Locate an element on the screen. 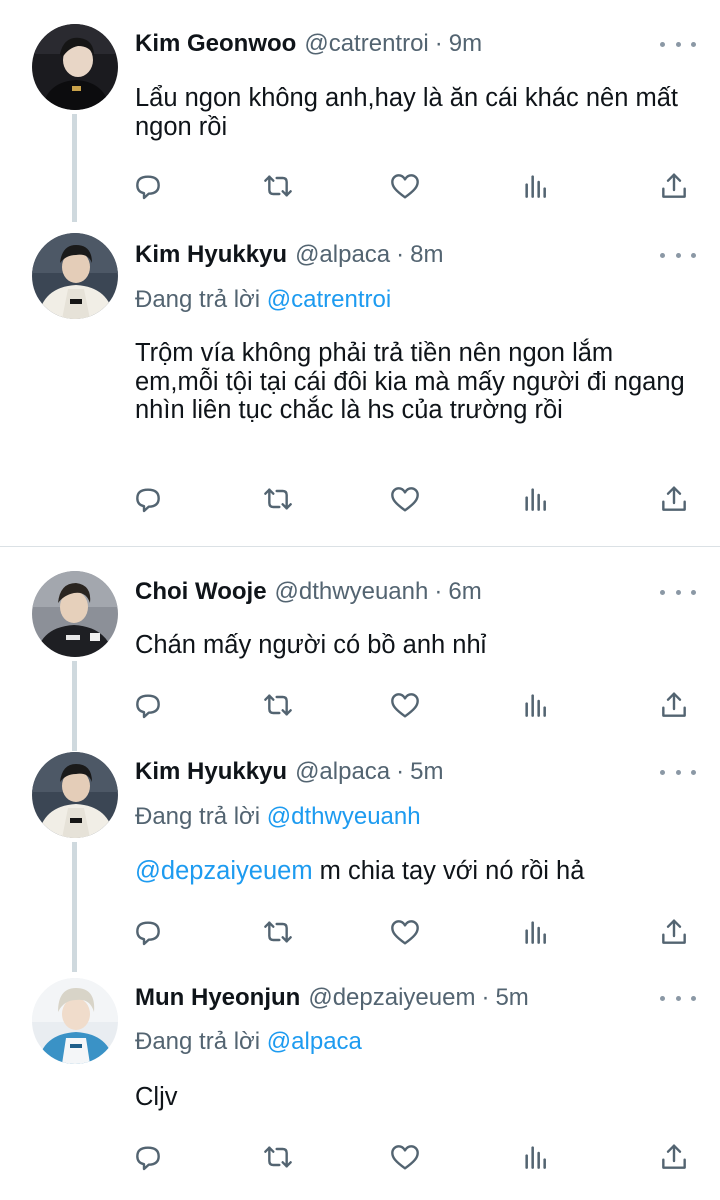 The width and height of the screenshot is (720, 1200). display-name: Mun Hyeonjun is located at coordinates (217, 998).